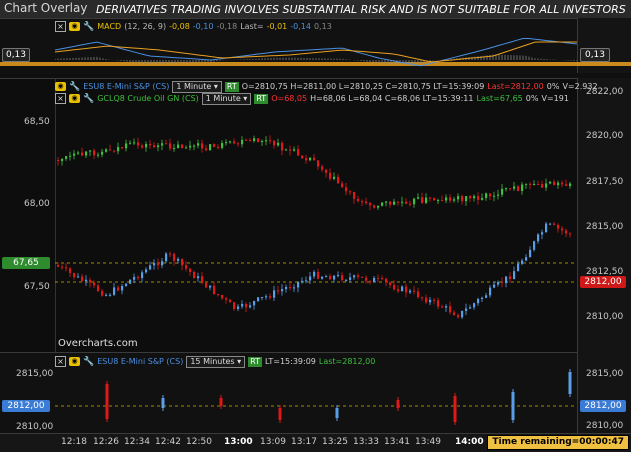  What do you see at coordinates (106, 442) in the screenshot?
I see `time-label: 12:26` at bounding box center [106, 442].